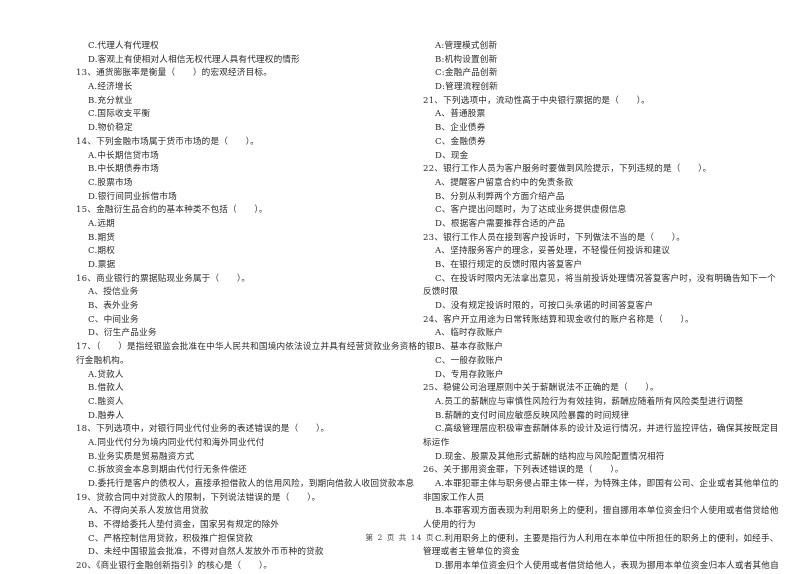 This screenshot has height=574, width=800. What do you see at coordinates (101, 223) in the screenshot?
I see `answer-option: A.远期` at bounding box center [101, 223].